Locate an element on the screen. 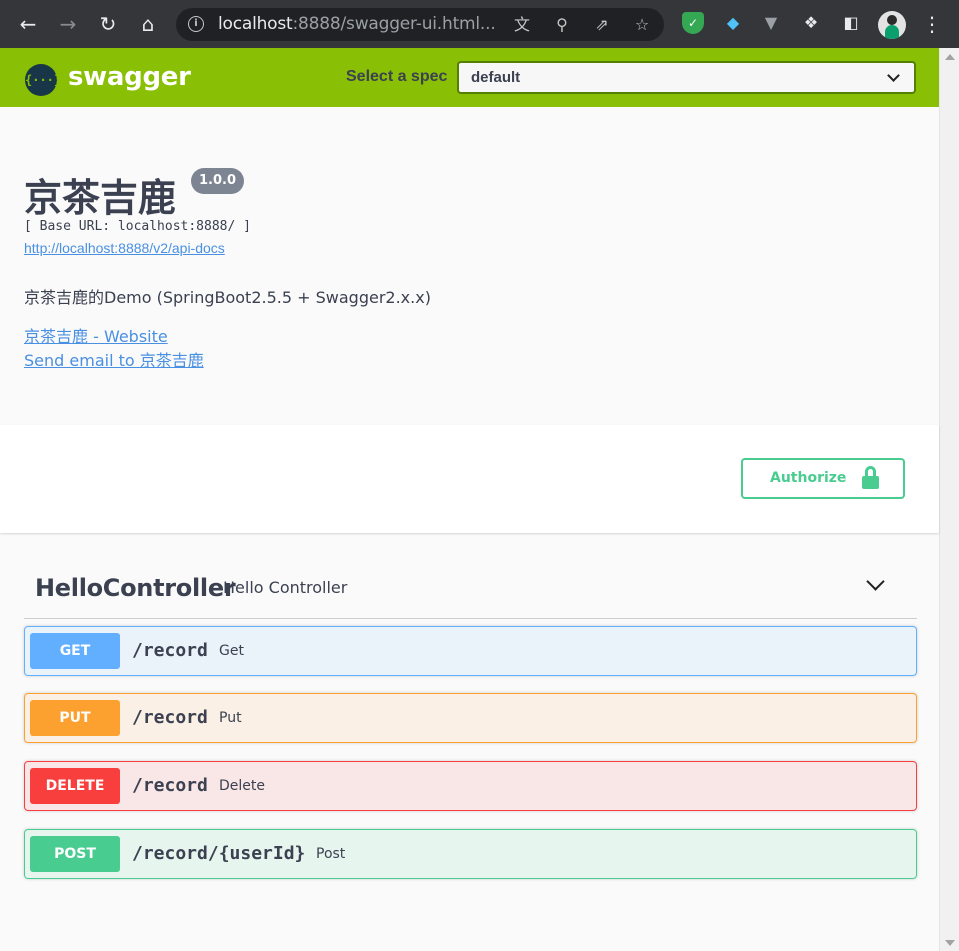 The image size is (959, 951). swagger-topbar: {···} swagger Select a spec default is located at coordinates (469, 77).